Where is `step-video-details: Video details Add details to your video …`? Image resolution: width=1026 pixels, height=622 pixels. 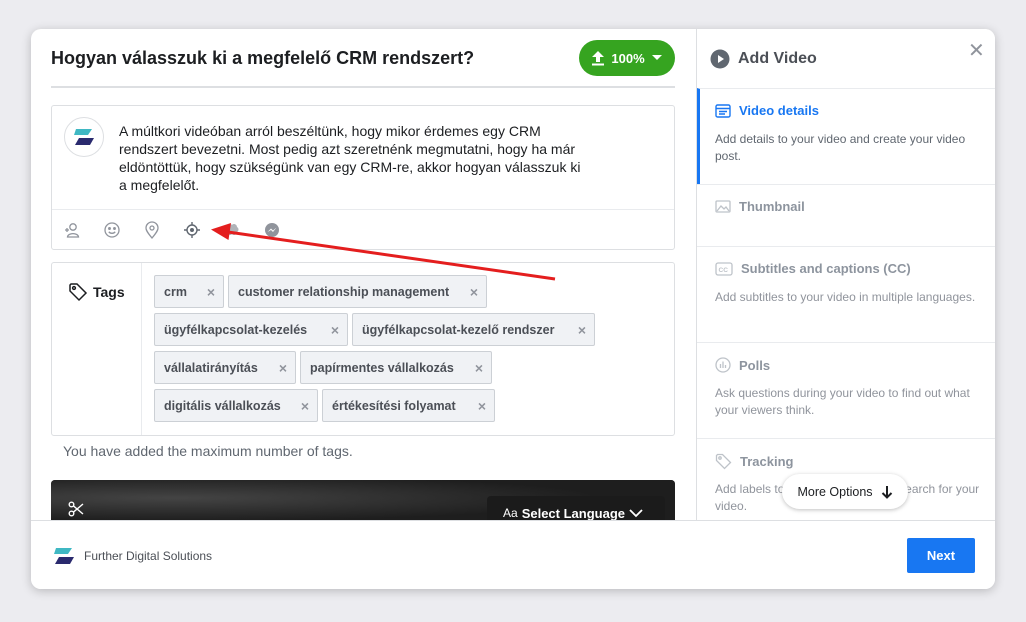 step-video-details: Video details Add details to your video … is located at coordinates (846, 136).